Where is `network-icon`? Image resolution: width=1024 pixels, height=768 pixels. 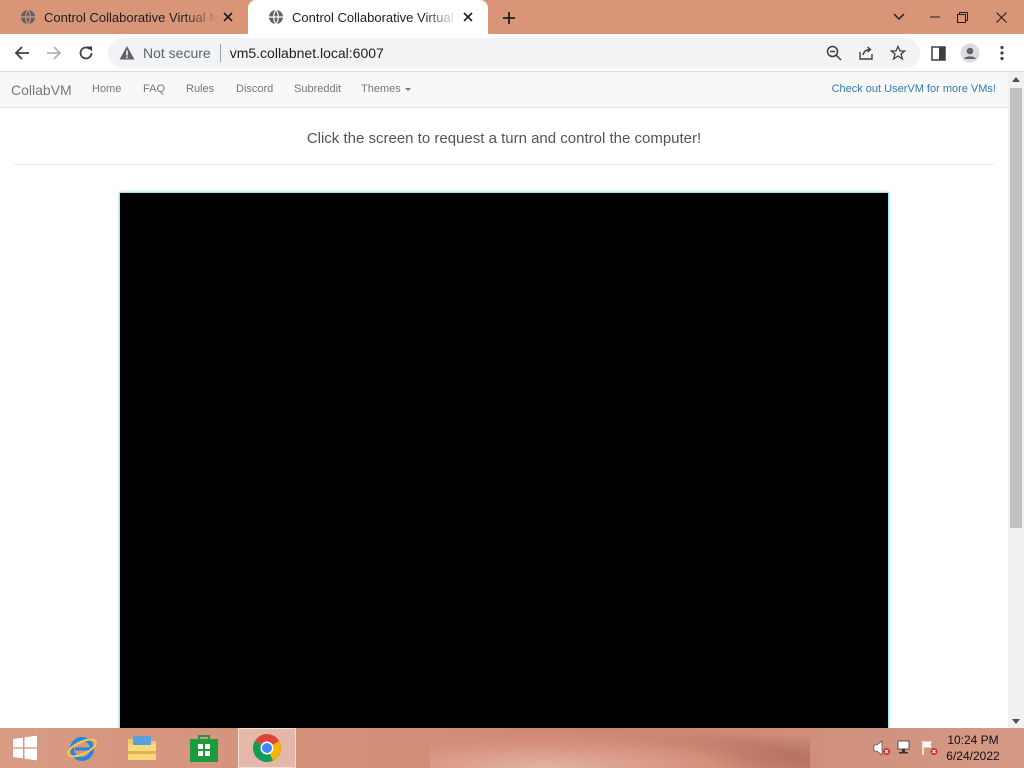 network-icon is located at coordinates (906, 748).